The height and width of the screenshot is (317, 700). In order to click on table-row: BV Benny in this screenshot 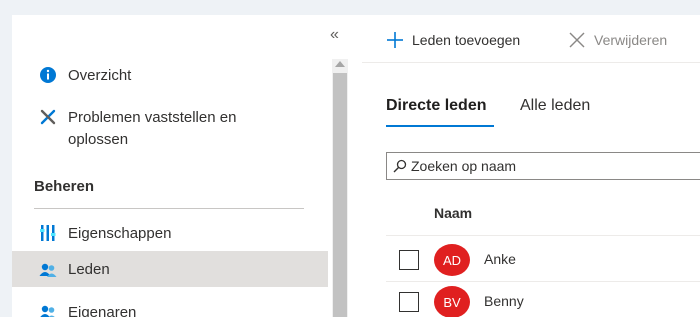, I will do `click(543, 299)`.